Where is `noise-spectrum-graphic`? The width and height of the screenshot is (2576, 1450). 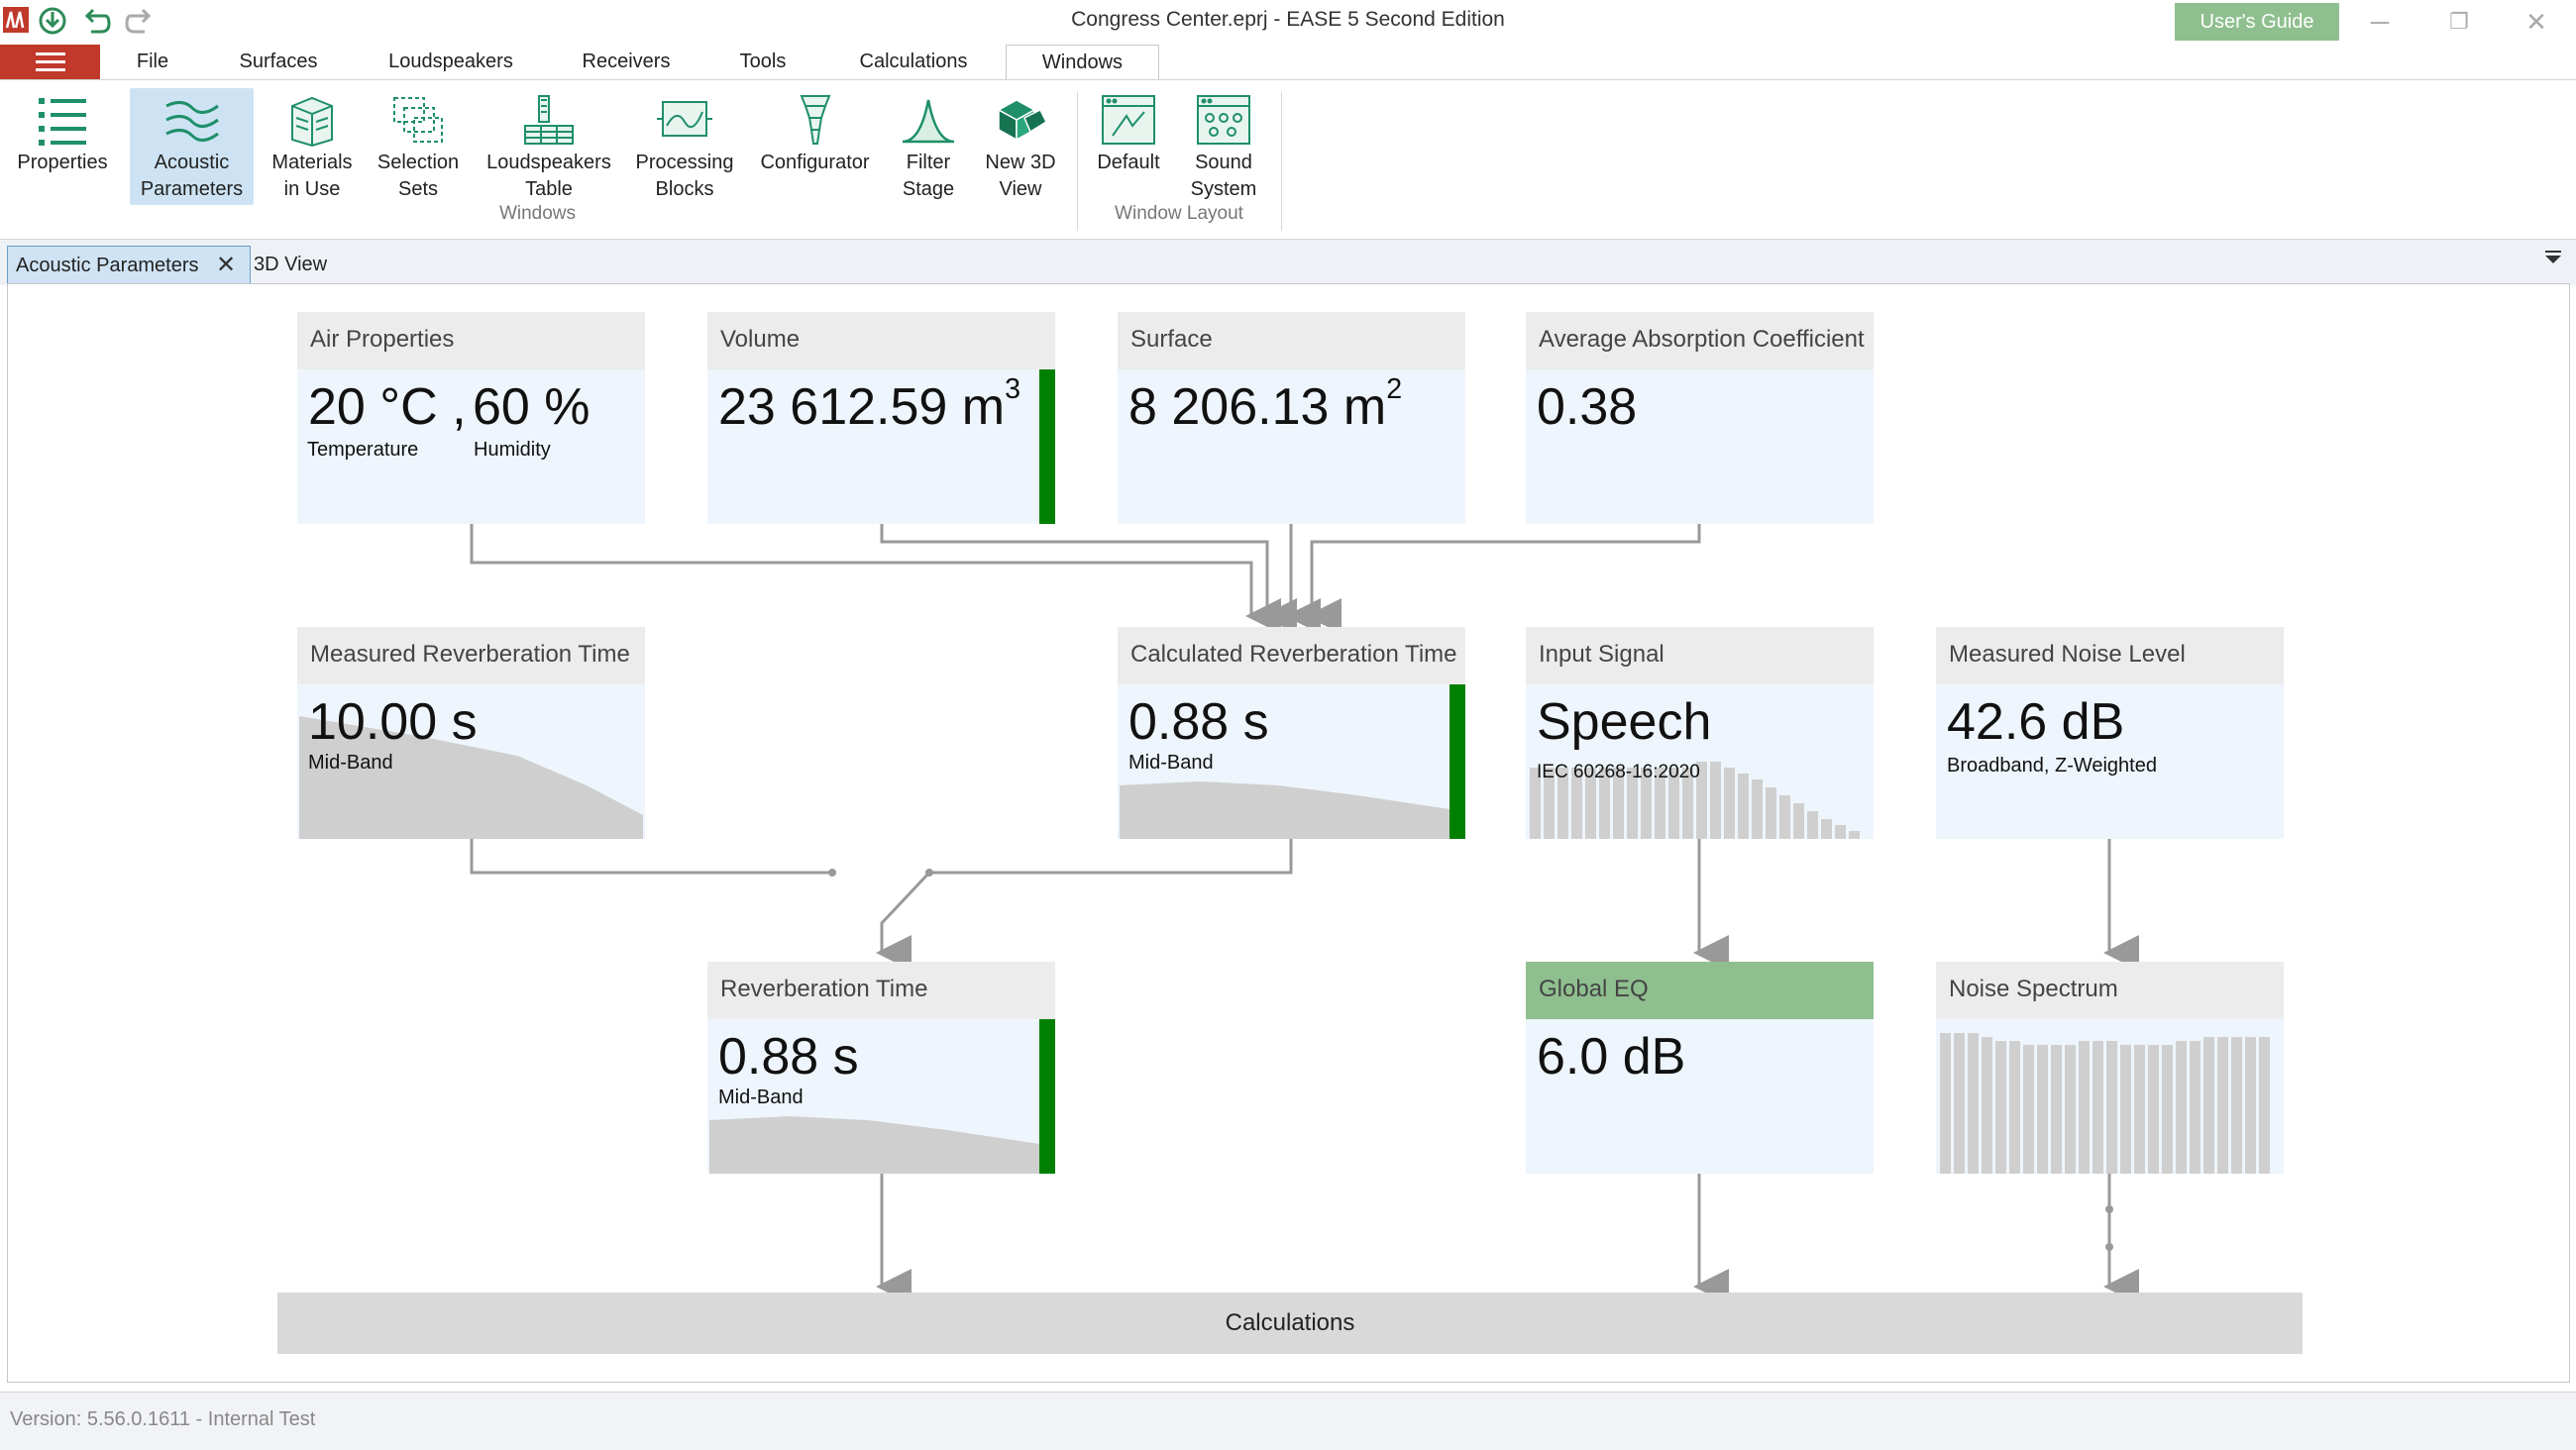
noise-spectrum-graphic is located at coordinates (2105, 1104).